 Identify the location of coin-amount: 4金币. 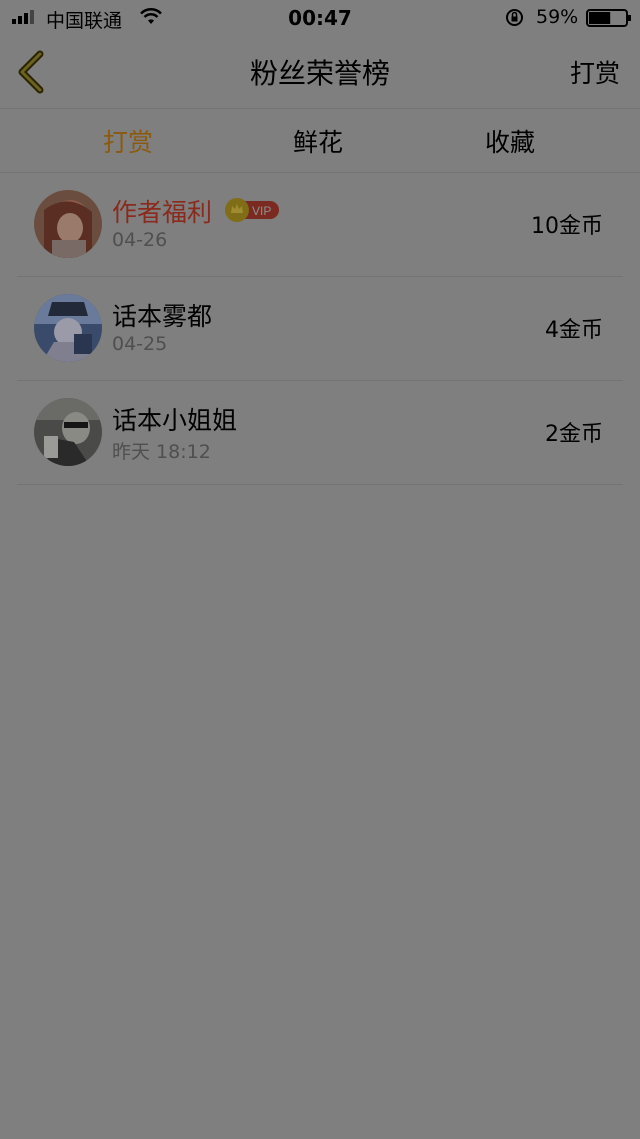
(574, 330).